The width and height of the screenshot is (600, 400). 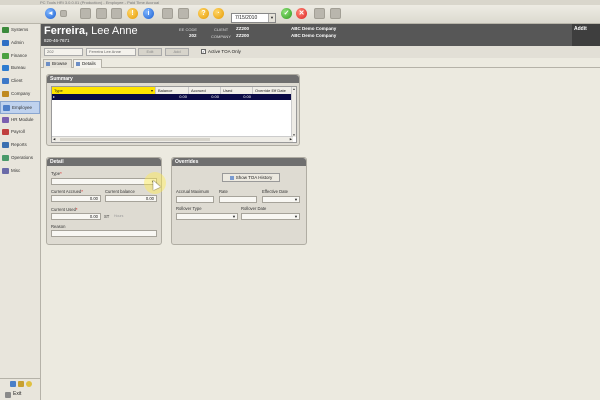 What do you see at coordinates (273, 97) in the screenshot?
I see `table-cell-override-date` at bounding box center [273, 97].